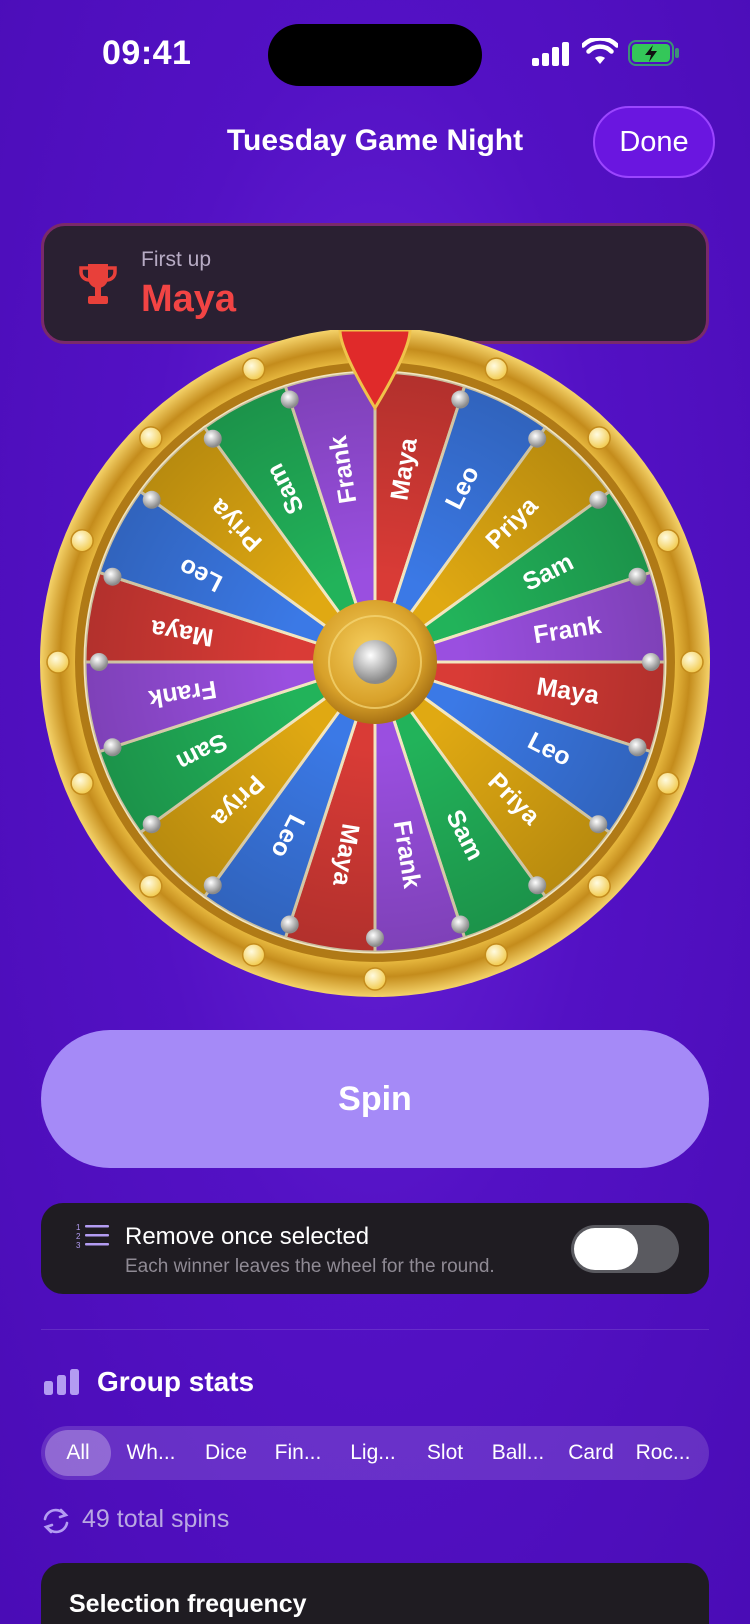  I want to click on remove-option-title: Remove once selected, so click(247, 1236).